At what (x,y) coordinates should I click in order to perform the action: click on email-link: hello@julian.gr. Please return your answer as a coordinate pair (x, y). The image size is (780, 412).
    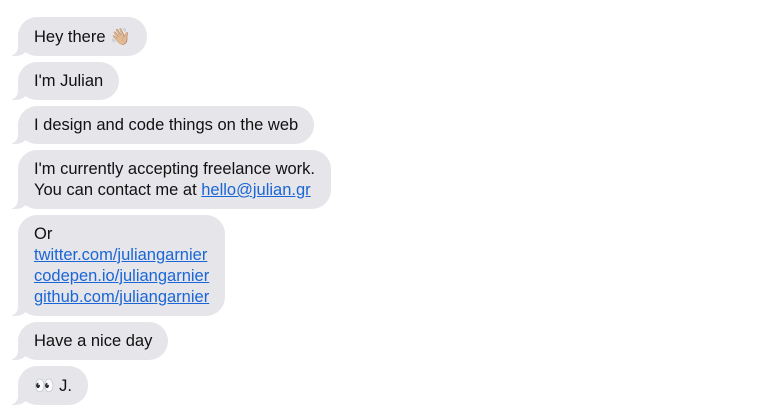
    Looking at the image, I should click on (255, 190).